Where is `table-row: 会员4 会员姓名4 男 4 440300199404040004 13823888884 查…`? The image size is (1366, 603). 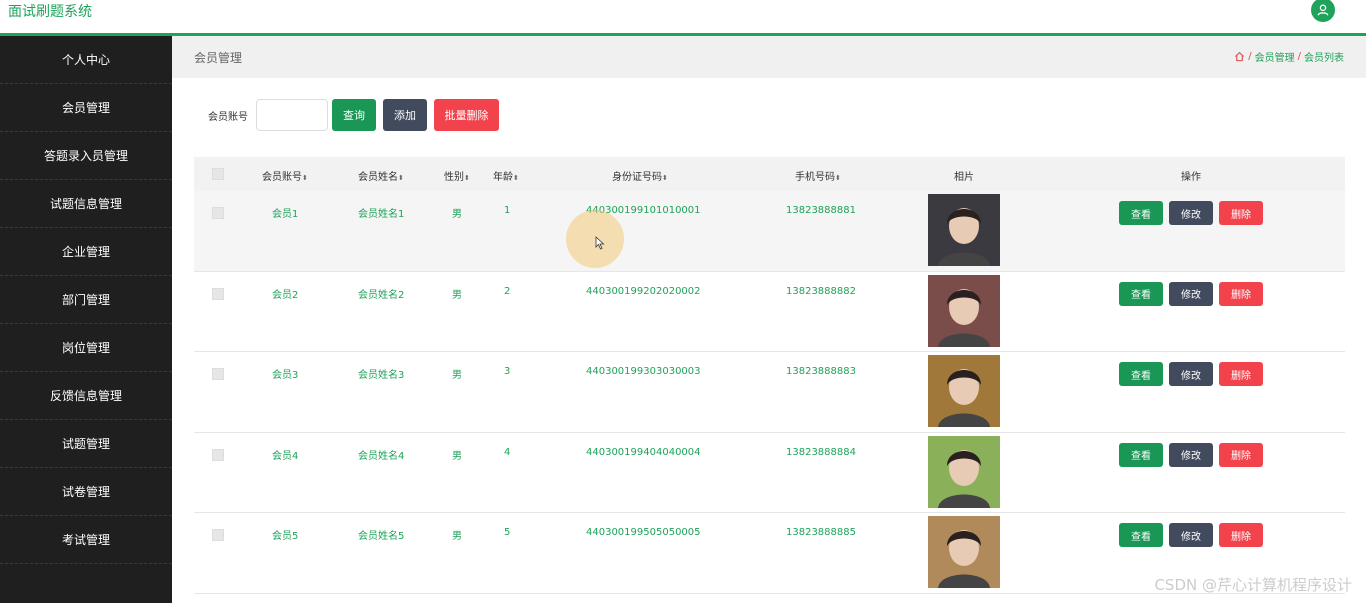 table-row: 会员4 会员姓名4 男 4 440300199404040004 13823888884 查… is located at coordinates (769, 473).